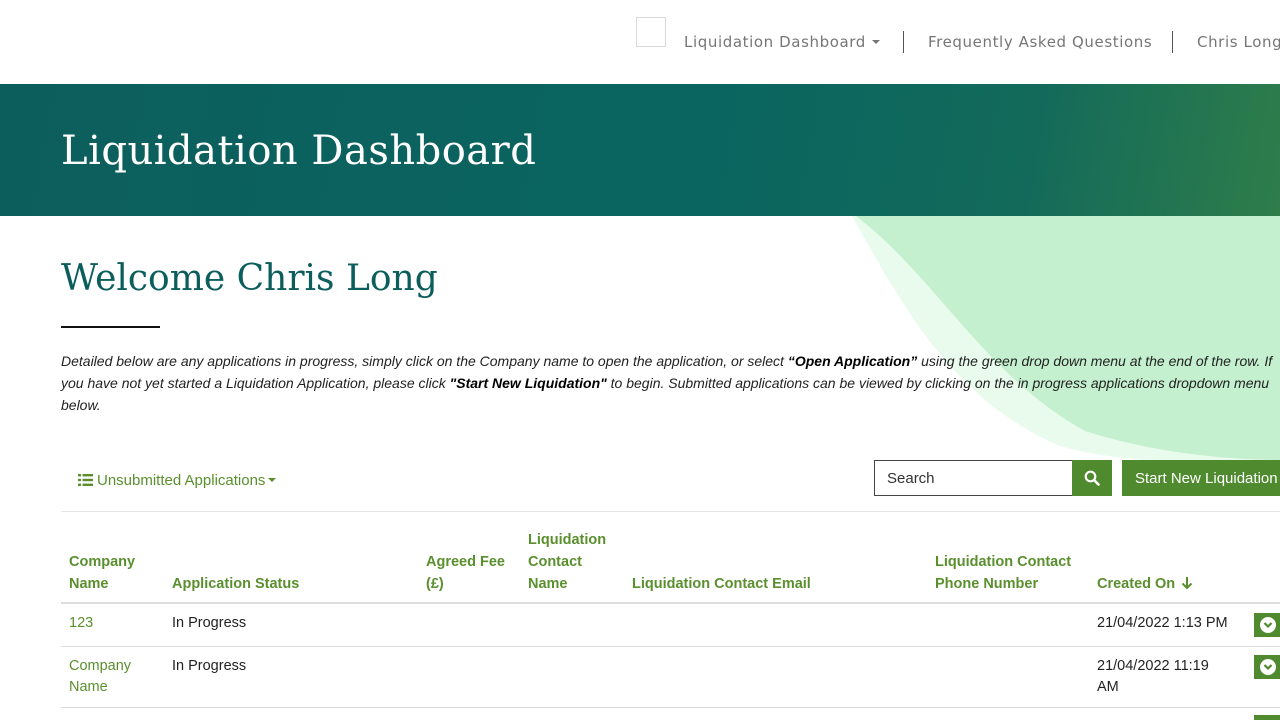 This screenshot has height=720, width=1280. I want to click on column-header-contact-phone: Liquidation Contact Phone Number, so click(1003, 573).